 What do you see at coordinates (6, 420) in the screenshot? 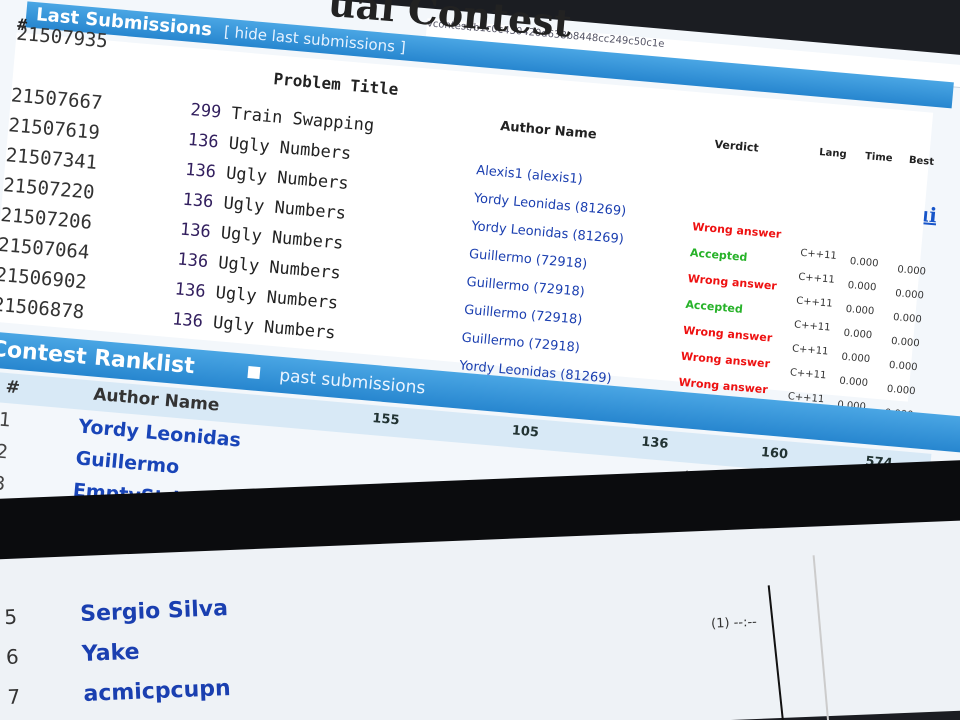
I see `rank-number: 1` at bounding box center [6, 420].